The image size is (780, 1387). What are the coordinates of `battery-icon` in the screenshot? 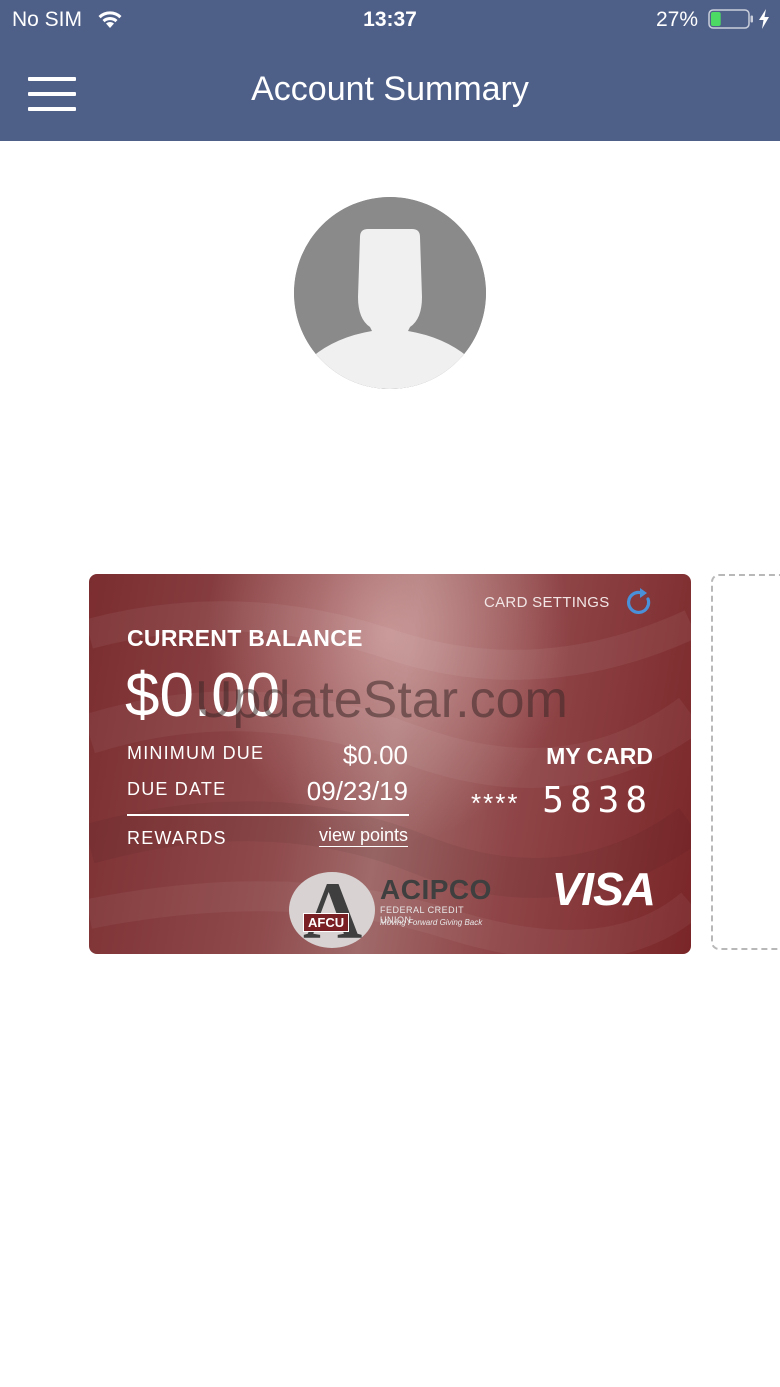 It's located at (730, 19).